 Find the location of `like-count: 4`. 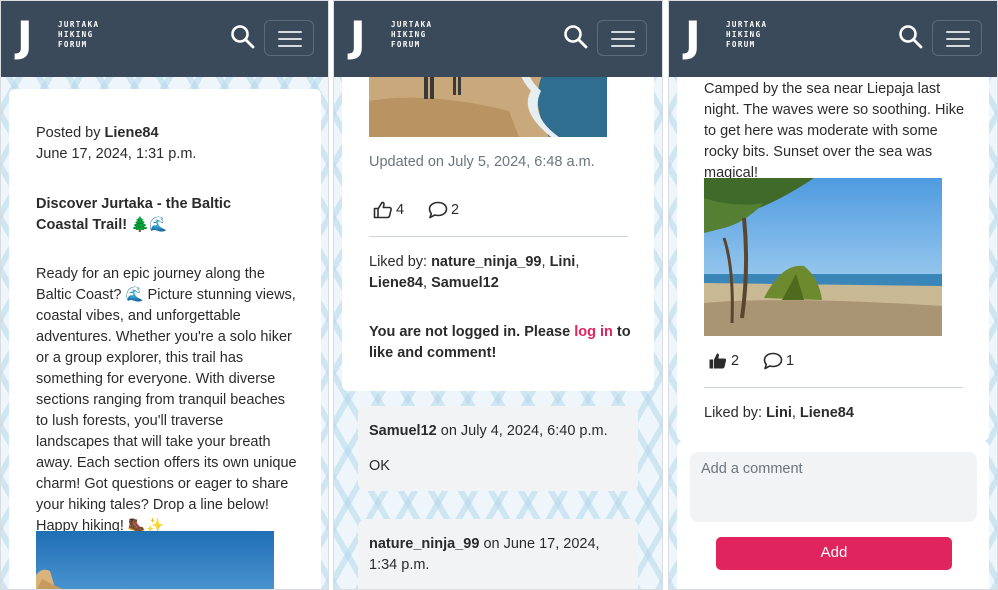

like-count: 4 is located at coordinates (400, 210).